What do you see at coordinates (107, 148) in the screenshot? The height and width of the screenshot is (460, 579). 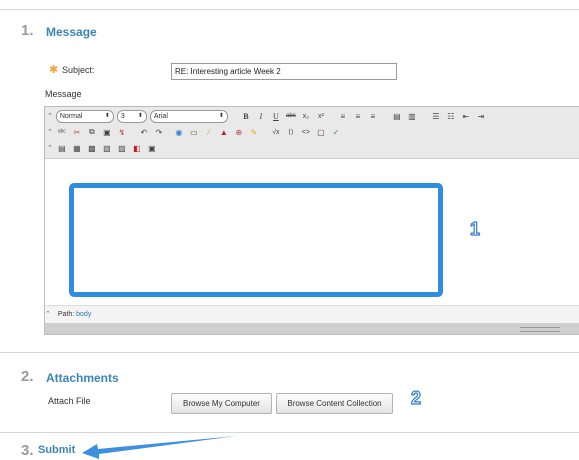 I see `insert-audio-icon: ▧` at bounding box center [107, 148].